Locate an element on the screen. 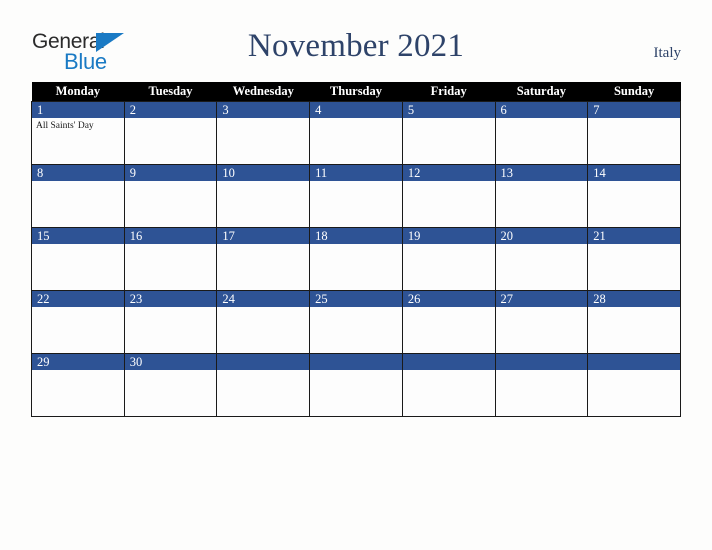  day-number: 2 is located at coordinates (170, 110).